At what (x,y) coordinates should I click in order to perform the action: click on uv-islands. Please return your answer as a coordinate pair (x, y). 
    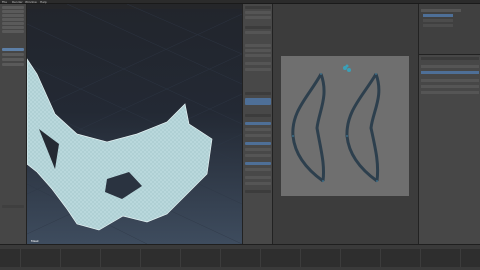
    Looking at the image, I should click on (345, 126).